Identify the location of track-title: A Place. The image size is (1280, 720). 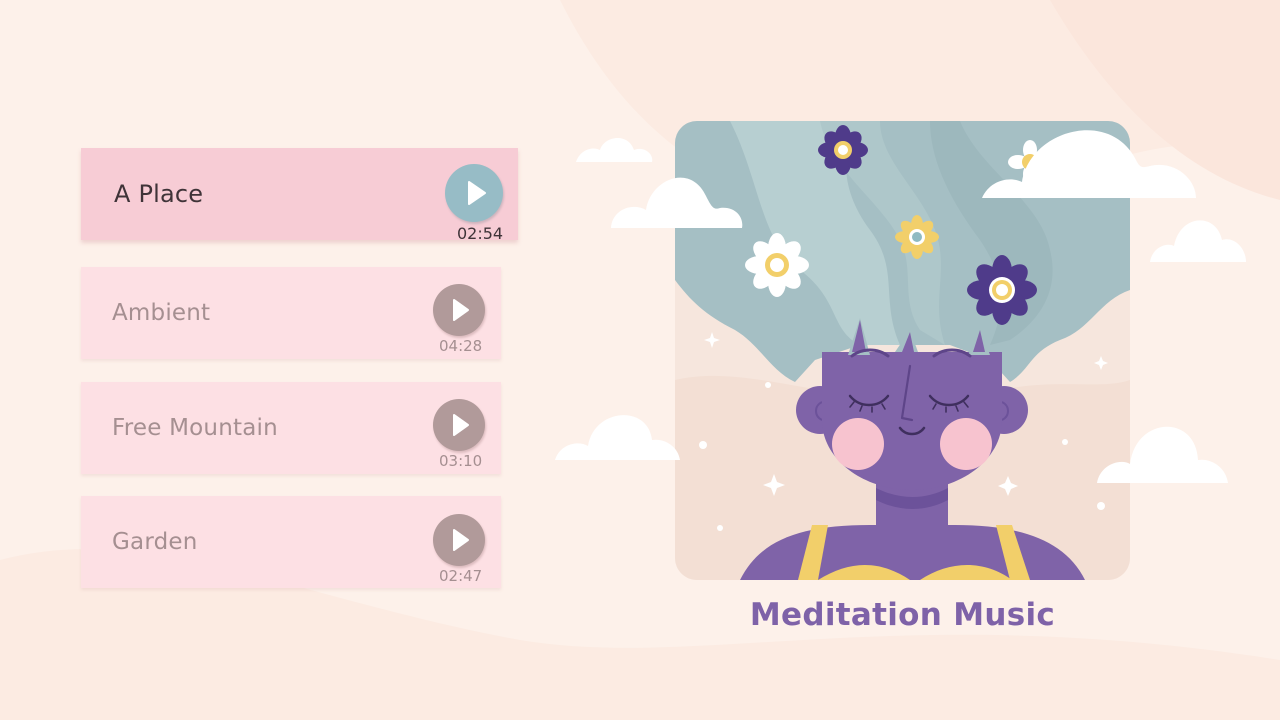
(159, 194).